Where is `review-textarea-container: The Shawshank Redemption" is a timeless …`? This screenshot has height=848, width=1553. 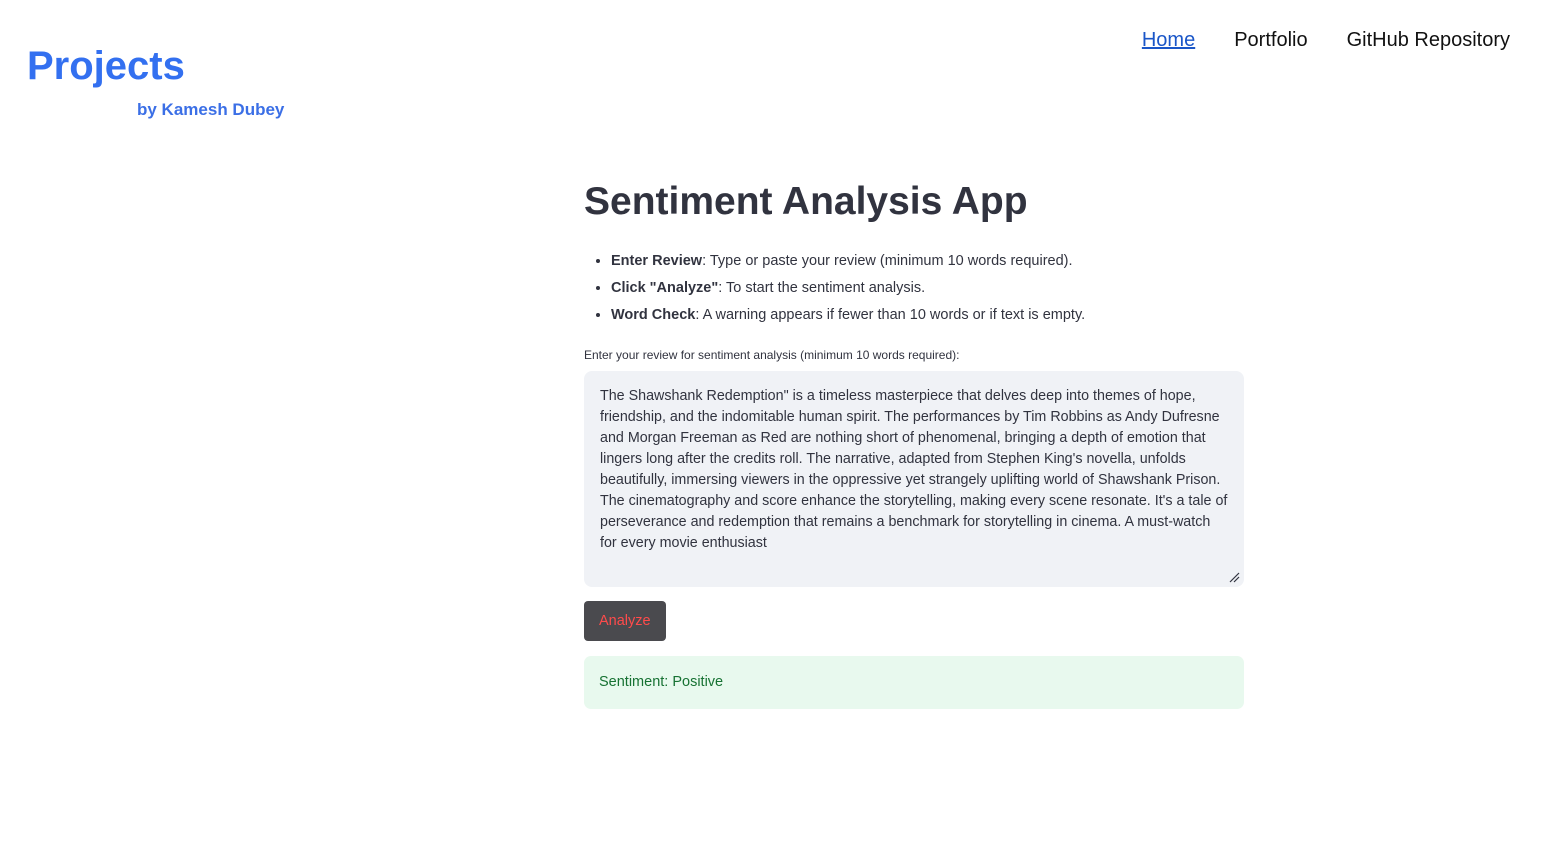
review-textarea-container: The Shawshank Redemption" is a timeless … is located at coordinates (914, 479).